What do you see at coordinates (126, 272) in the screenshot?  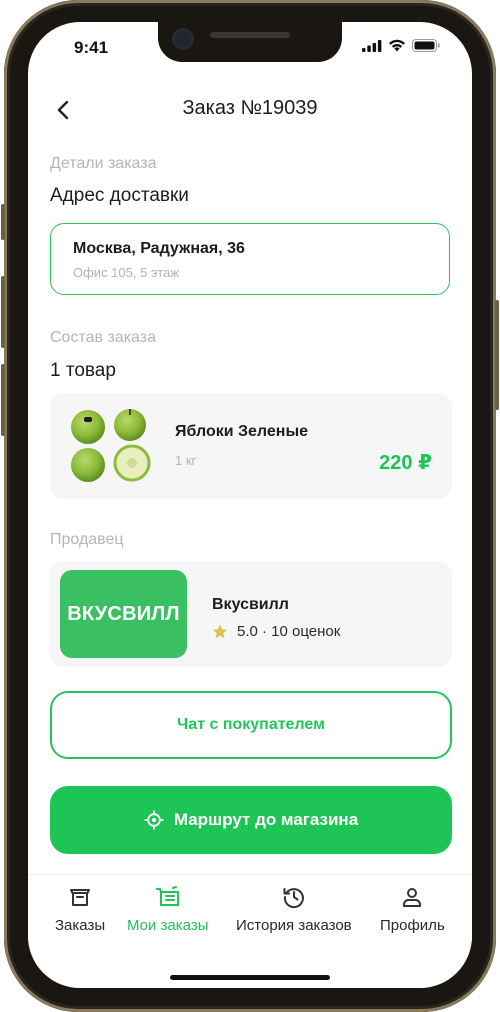 I see `address-sub: Офис 105, 5 этаж` at bounding box center [126, 272].